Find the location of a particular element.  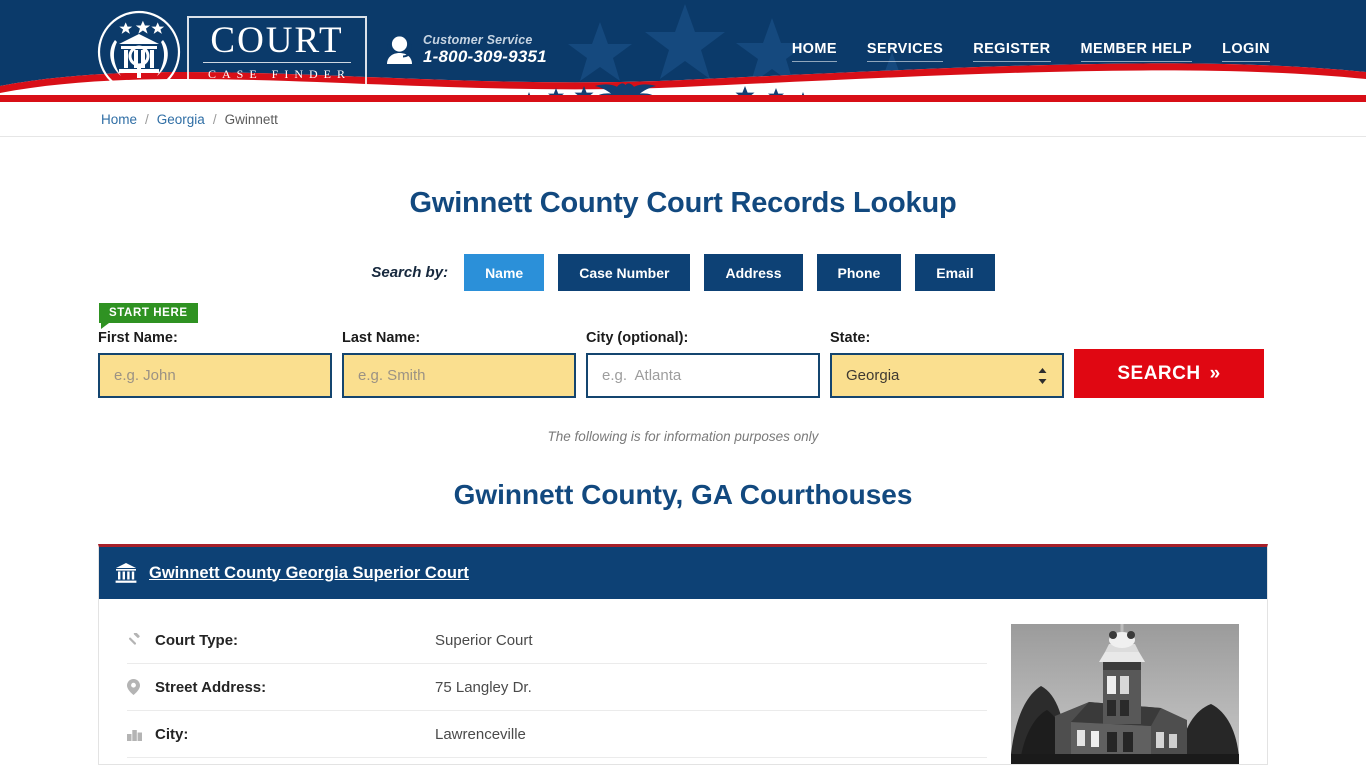

customer-service-block: Customer Service 1-800-309-9351 is located at coordinates (466, 50).